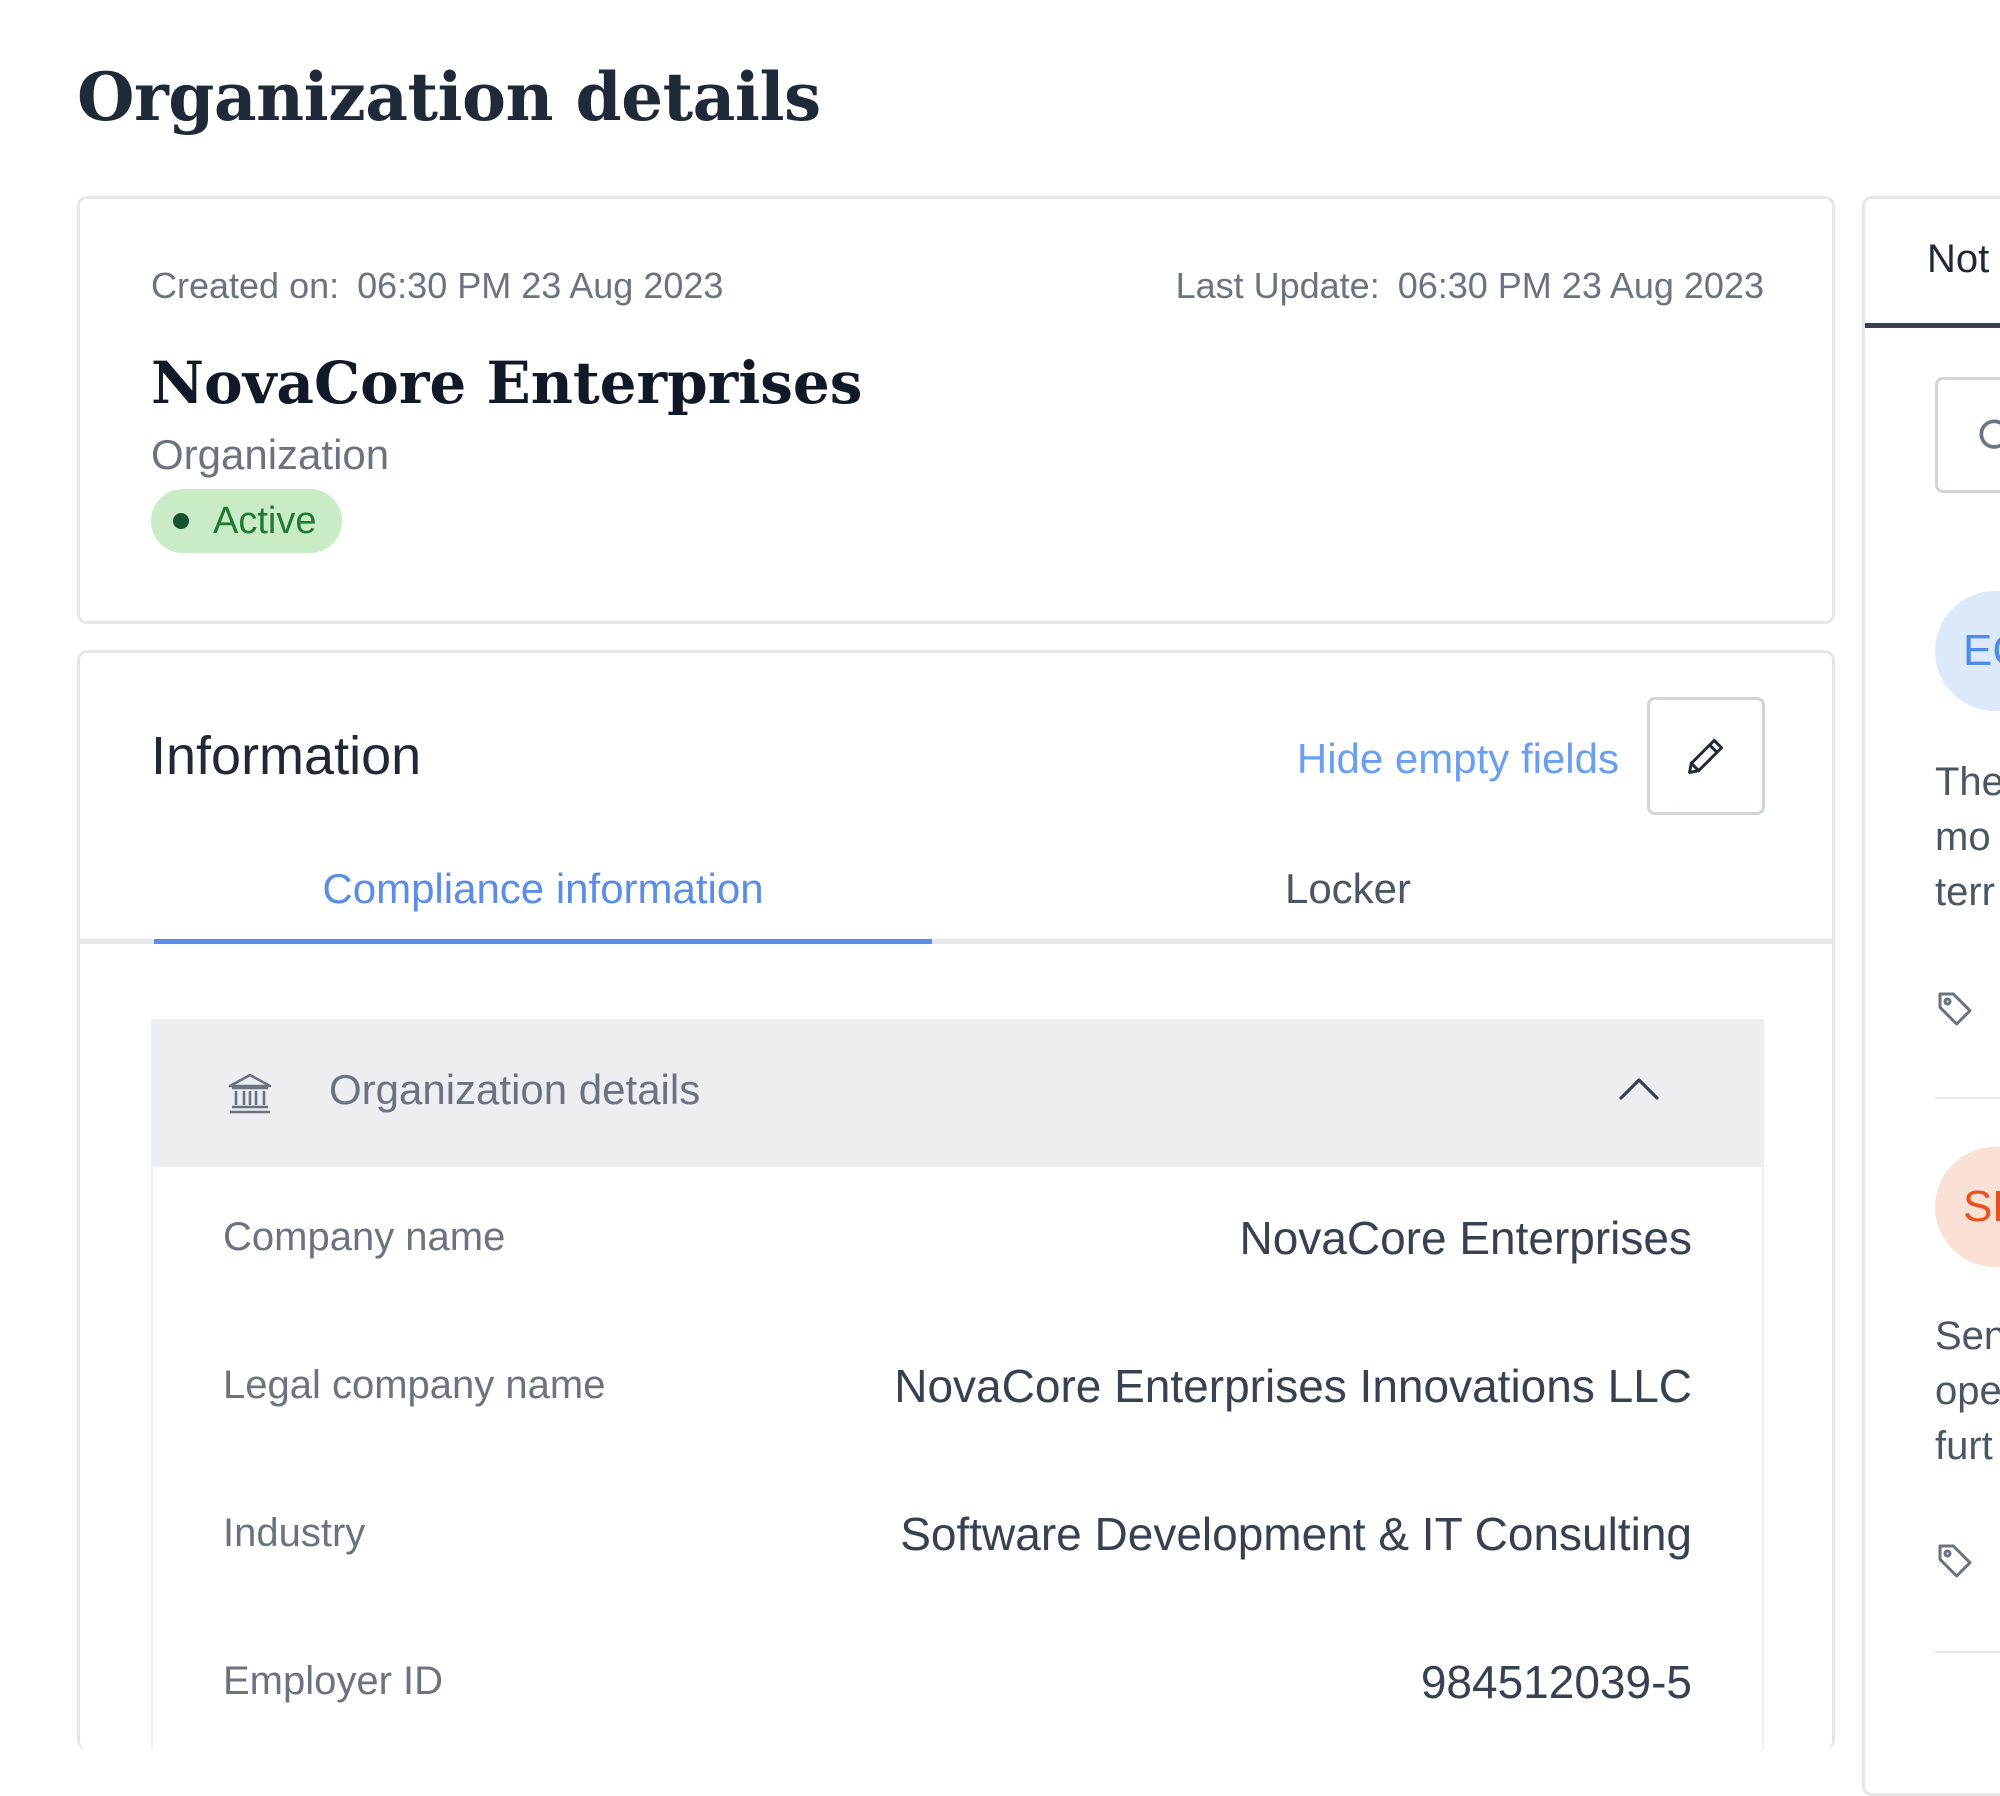 The image size is (2000, 1796). What do you see at coordinates (250, 1093) in the screenshot?
I see `bank-icon` at bounding box center [250, 1093].